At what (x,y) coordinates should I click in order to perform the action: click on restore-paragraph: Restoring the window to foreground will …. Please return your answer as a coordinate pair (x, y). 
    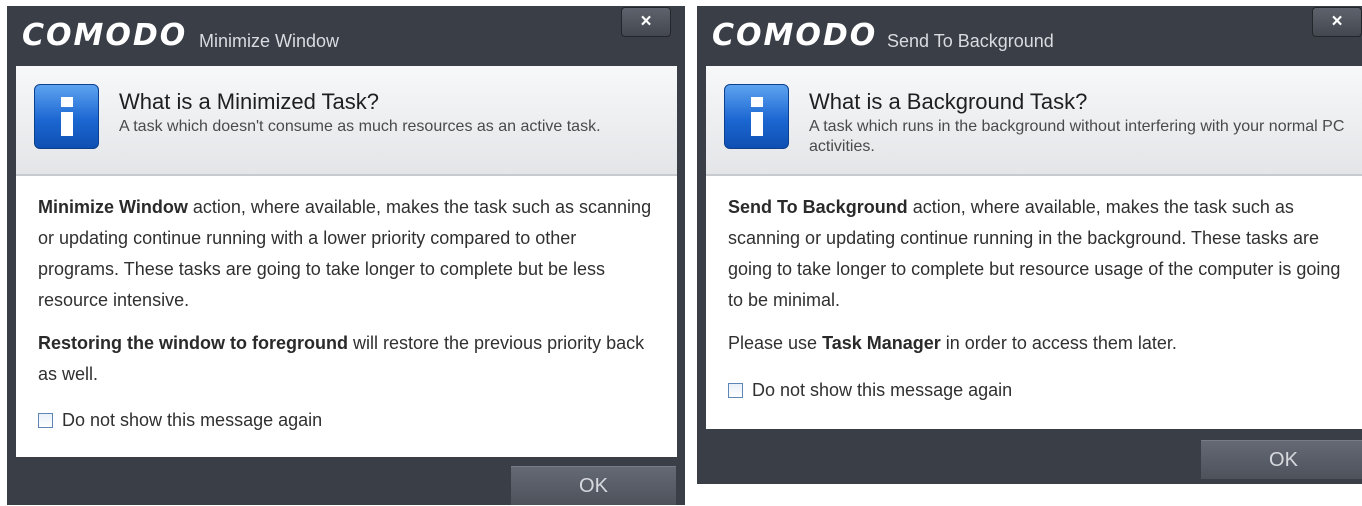
    Looking at the image, I should click on (348, 359).